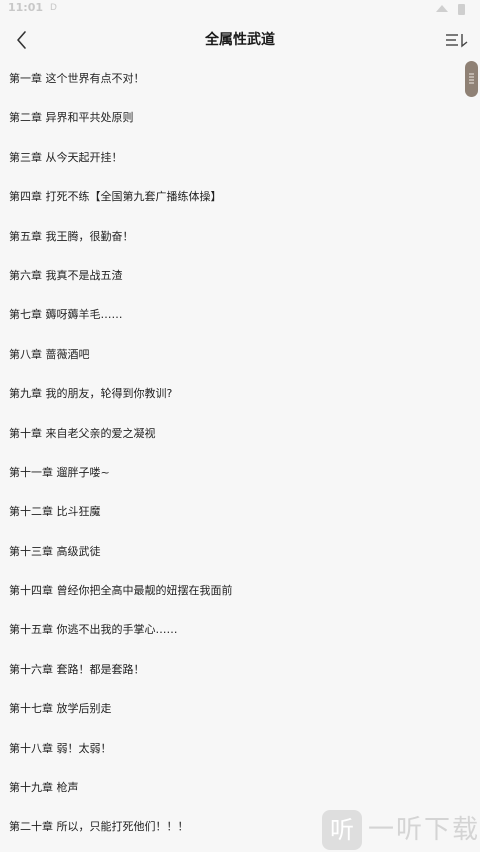  Describe the element at coordinates (240, 708) in the screenshot. I see `chapter-item: 第十七章 放学后别走` at that location.